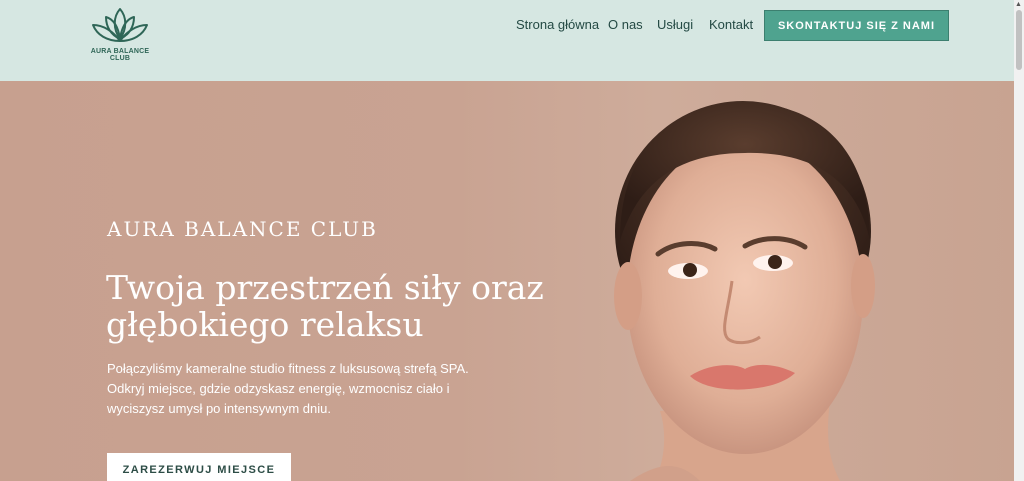 The image size is (1024, 481). What do you see at coordinates (731, 24) in the screenshot?
I see `nav-item-contact: Kontakt` at bounding box center [731, 24].